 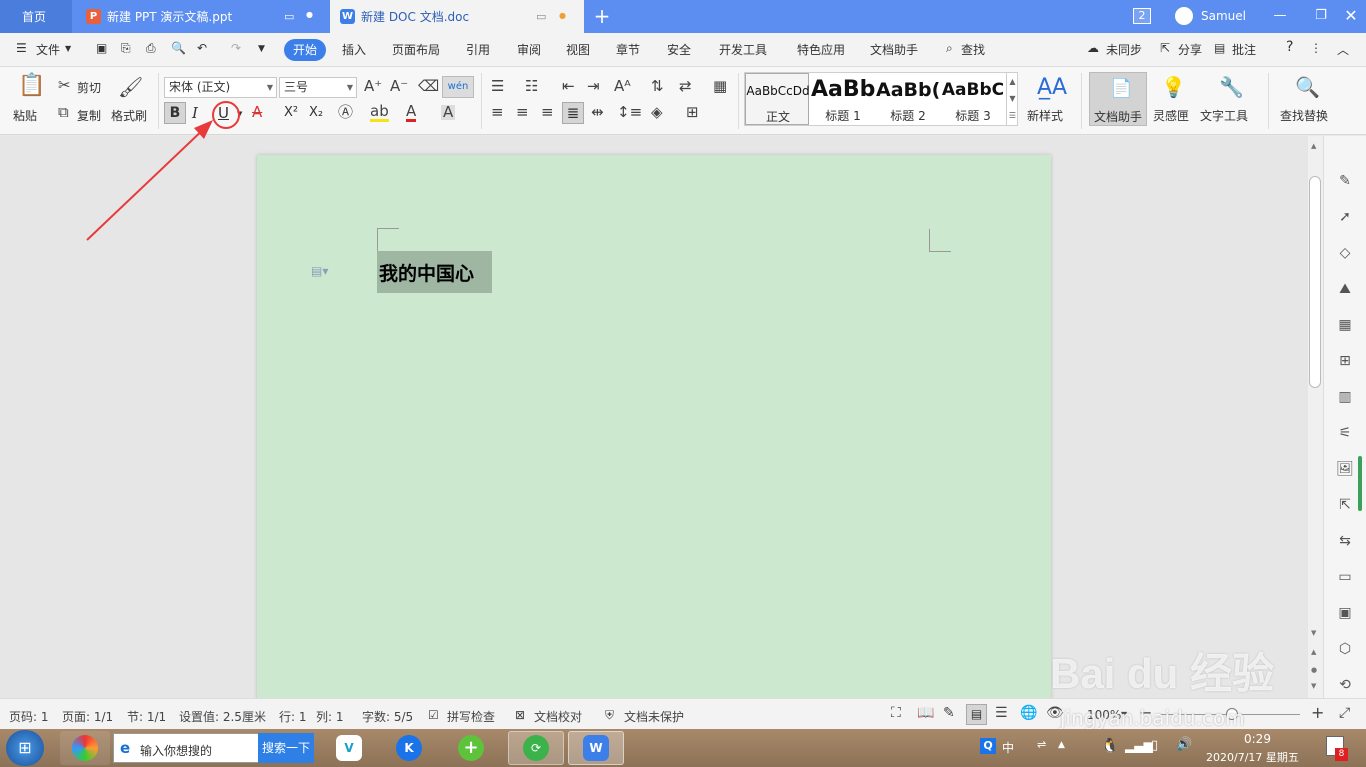 What do you see at coordinates (1345, 361) in the screenshot?
I see `apps-icon: ⊞` at bounding box center [1345, 361].